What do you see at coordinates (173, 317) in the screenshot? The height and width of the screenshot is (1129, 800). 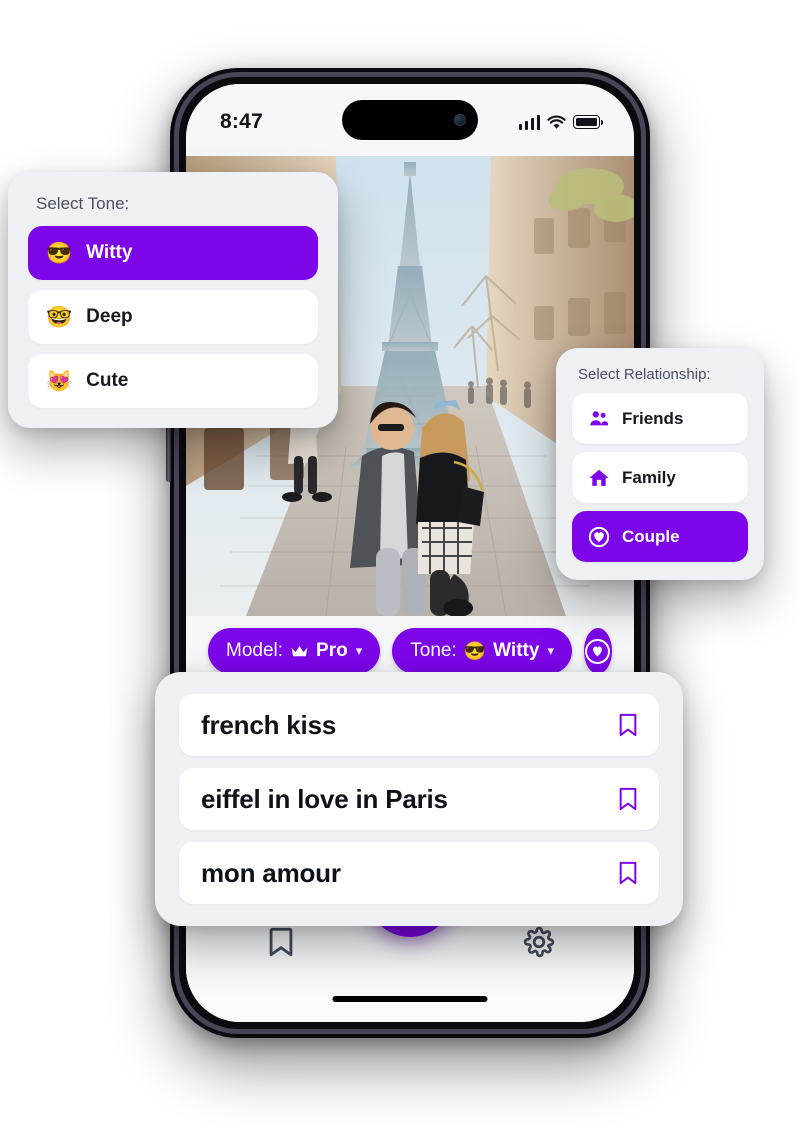 I see `tone-option-deep: 🤓 Deep` at bounding box center [173, 317].